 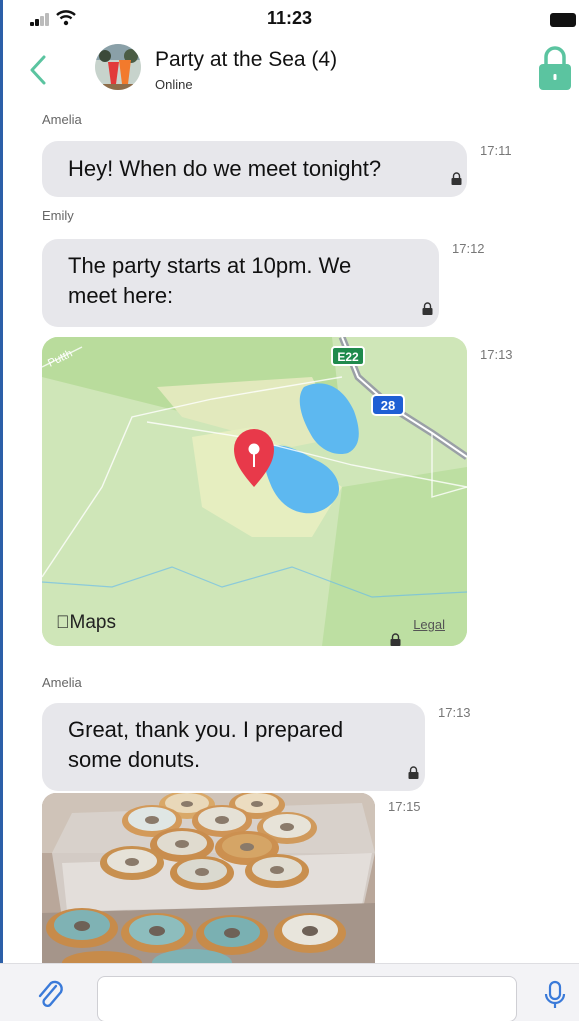 I want to click on svg-text: E22, so click(x=348, y=357).